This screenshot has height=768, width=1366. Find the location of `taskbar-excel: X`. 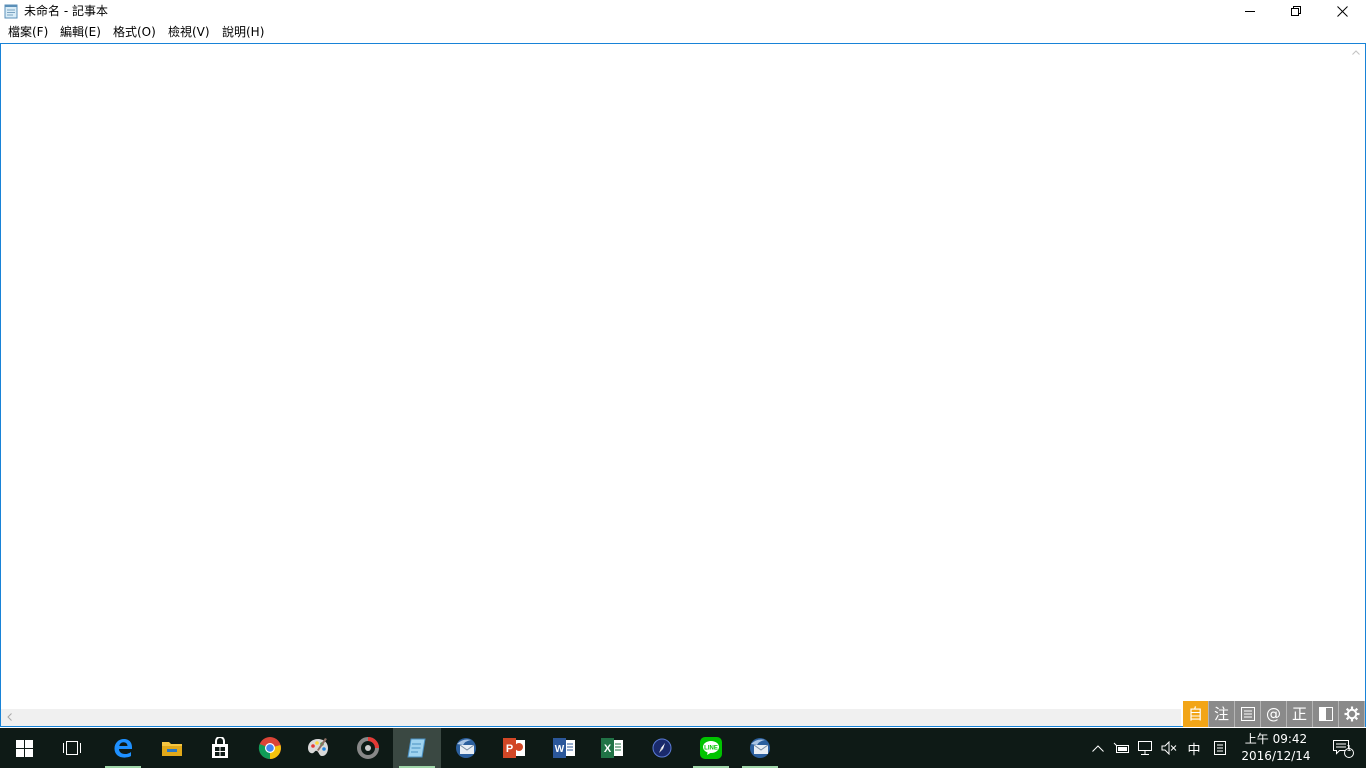

taskbar-excel: X is located at coordinates (612, 748).